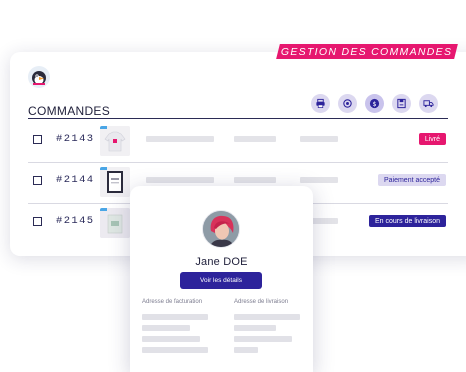  Describe the element at coordinates (407, 221) in the screenshot. I see `status-badge: En cours de livraison` at that location.